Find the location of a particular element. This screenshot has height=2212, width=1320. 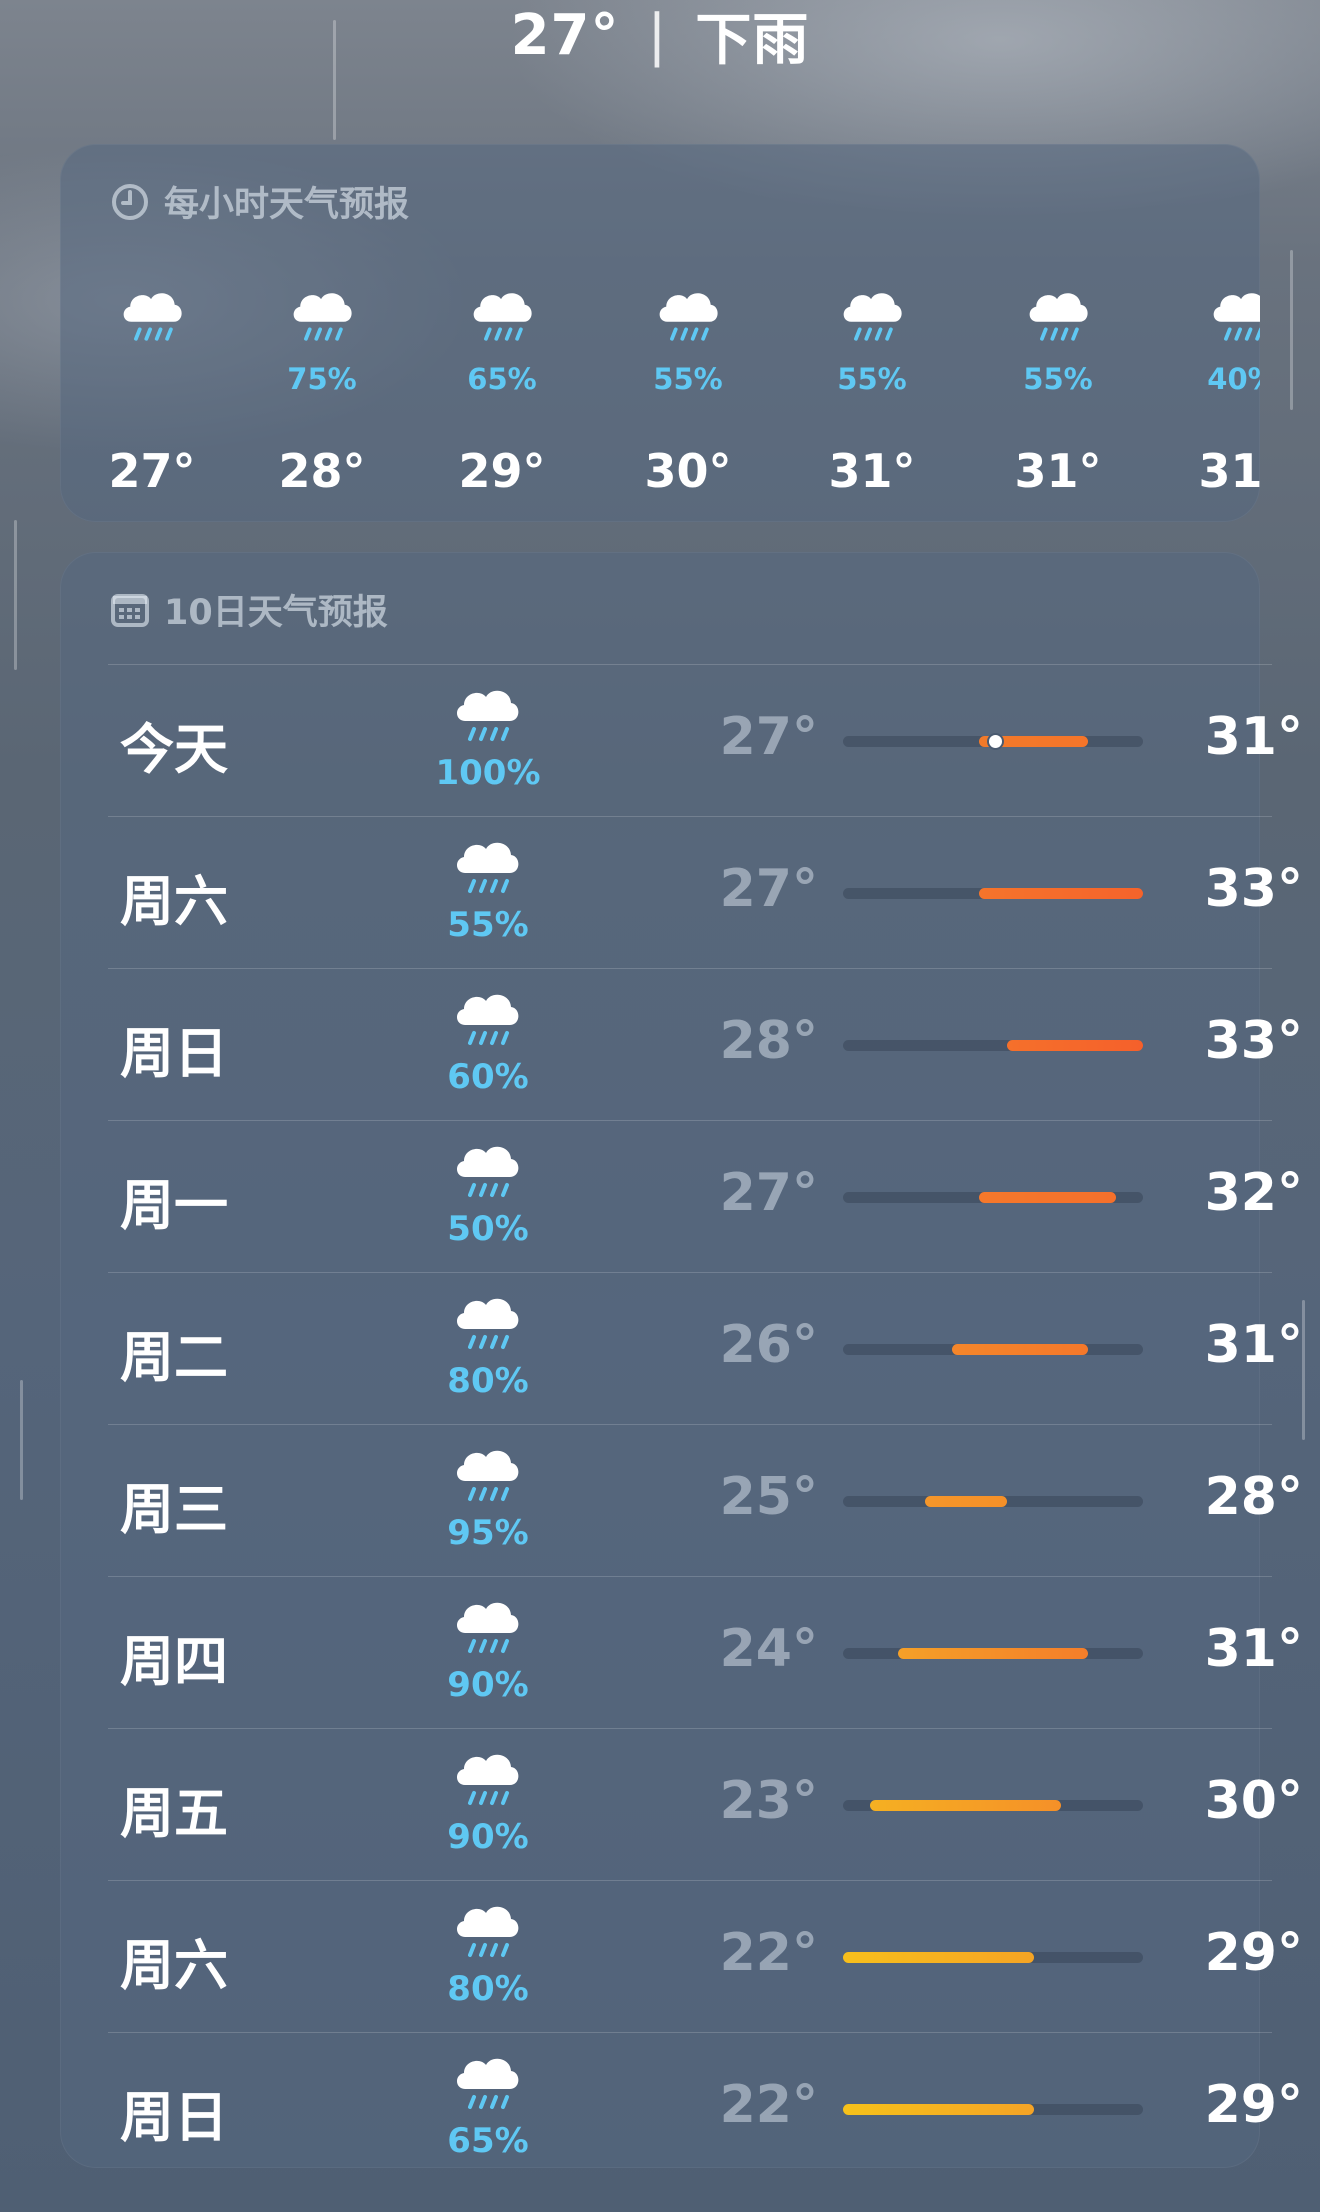

hourly-item: 40% 31° is located at coordinates (1213, 394).